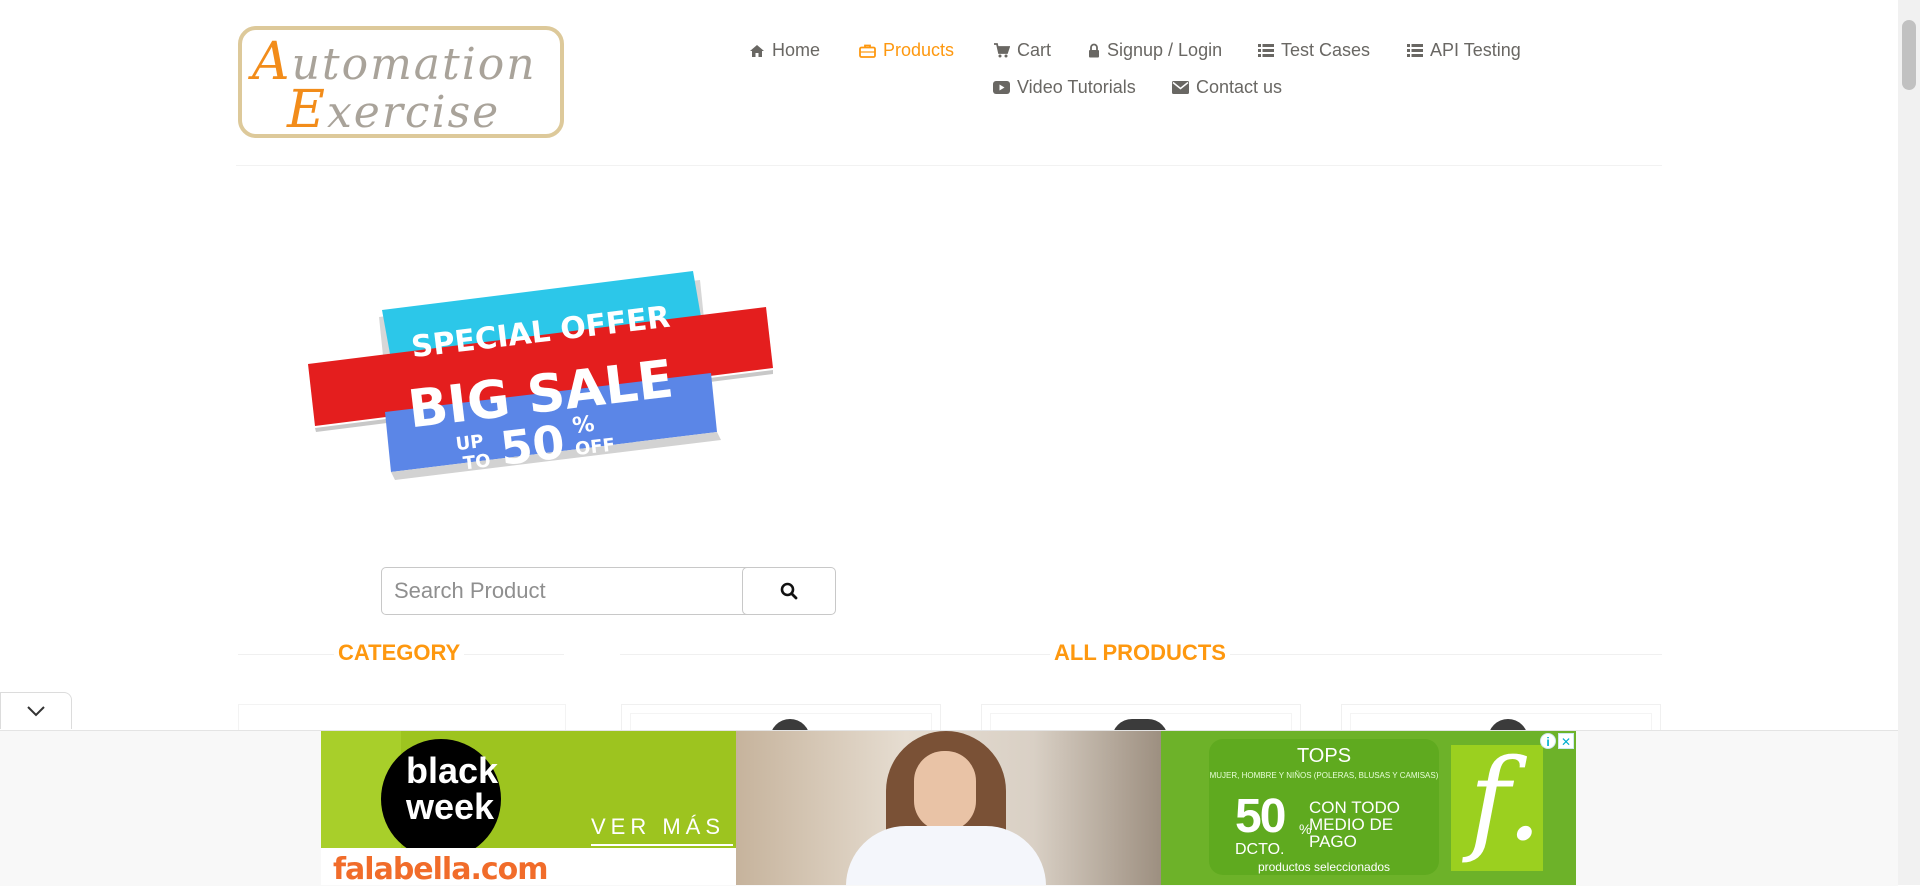 The image size is (1920, 886). I want to click on ad-ver-mas: VER MÁS, so click(658, 827).